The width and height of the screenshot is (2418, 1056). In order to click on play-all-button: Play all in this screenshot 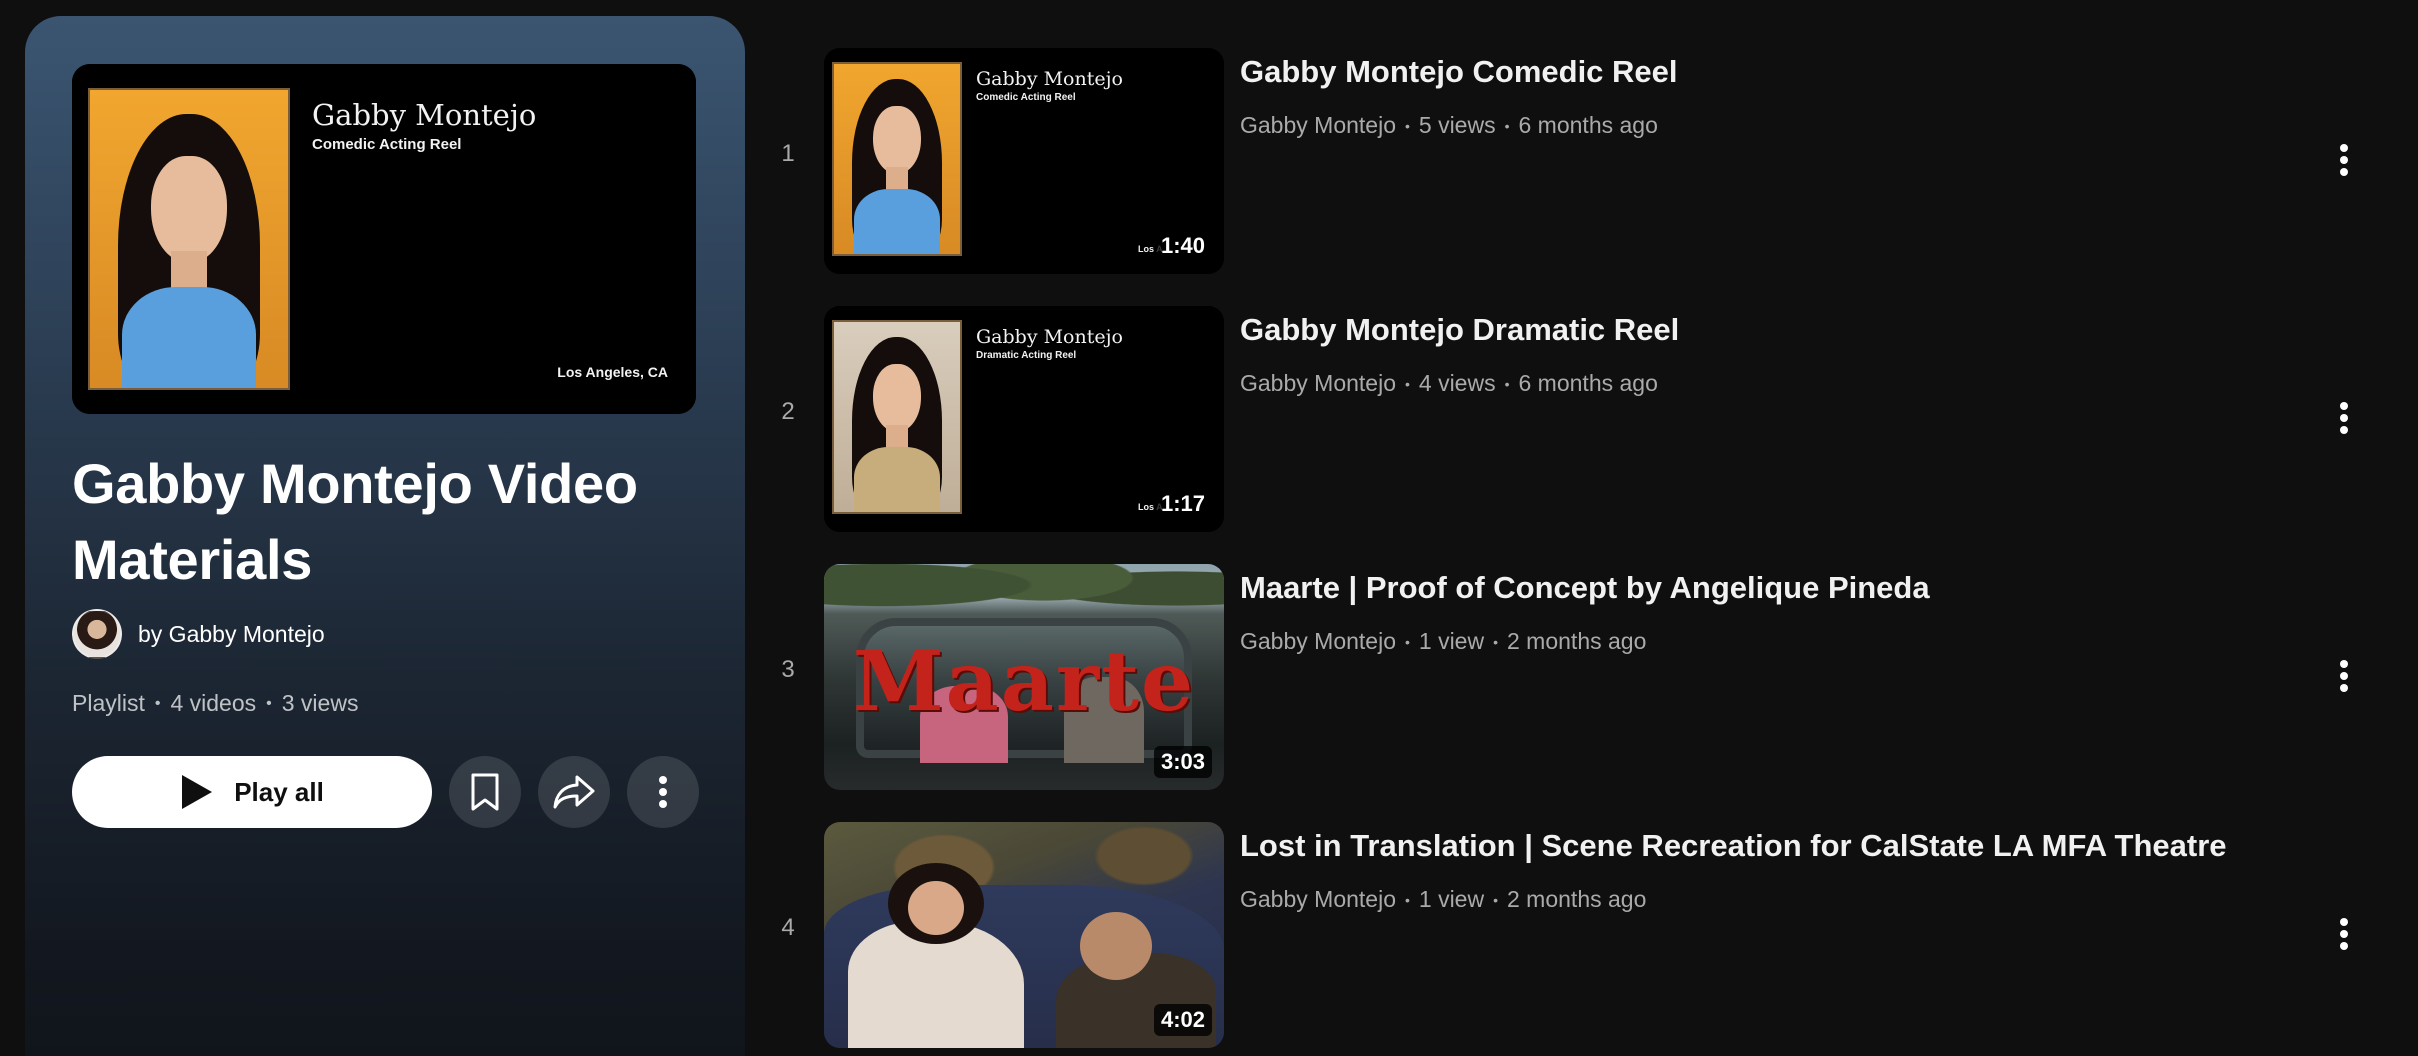, I will do `click(252, 792)`.